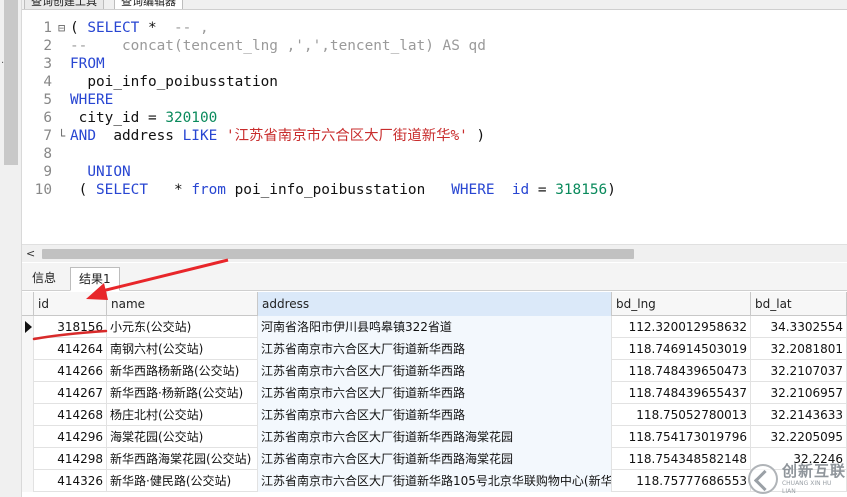 The height and width of the screenshot is (497, 847). What do you see at coordinates (434, 82) in the screenshot?
I see `code-line: 4 poi_info_poibusstation` at bounding box center [434, 82].